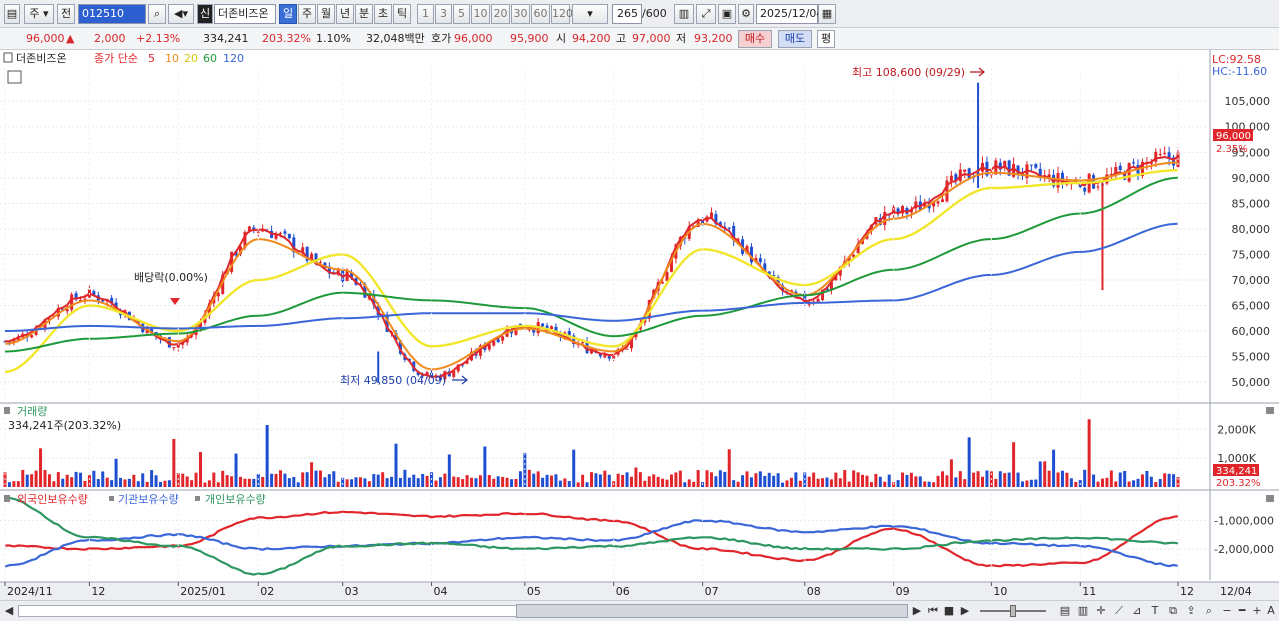  Describe the element at coordinates (112, 14) in the screenshot. I see `stock-code-input: 012510` at that location.